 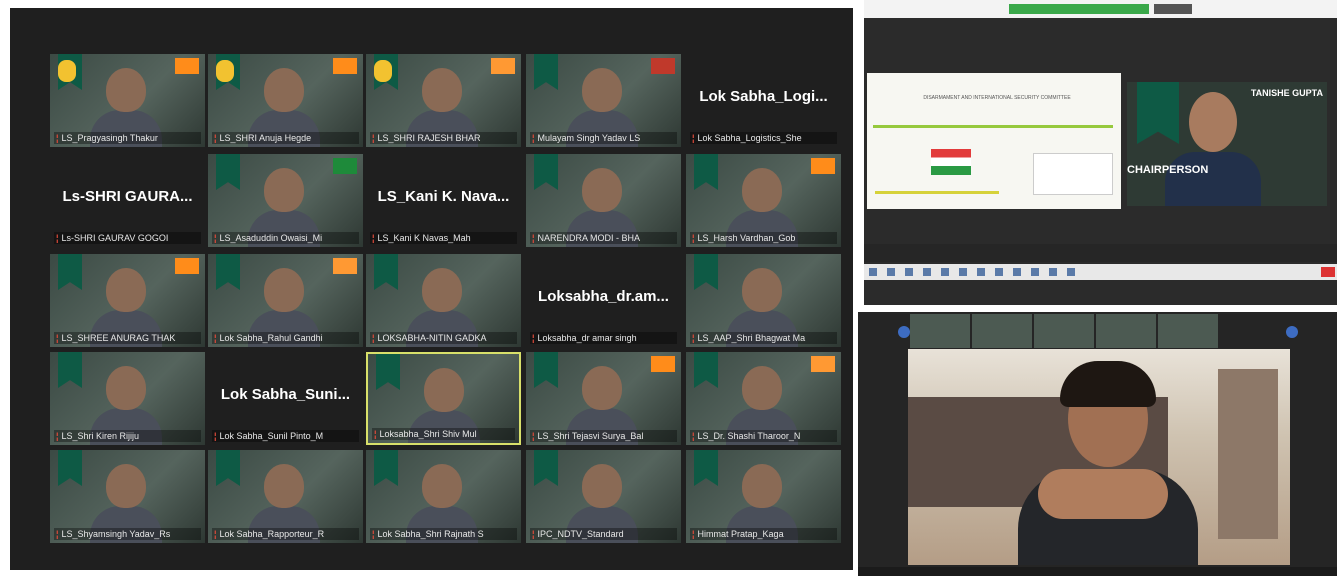 What do you see at coordinates (1173, 9) in the screenshot?
I see `browser-tab` at bounding box center [1173, 9].